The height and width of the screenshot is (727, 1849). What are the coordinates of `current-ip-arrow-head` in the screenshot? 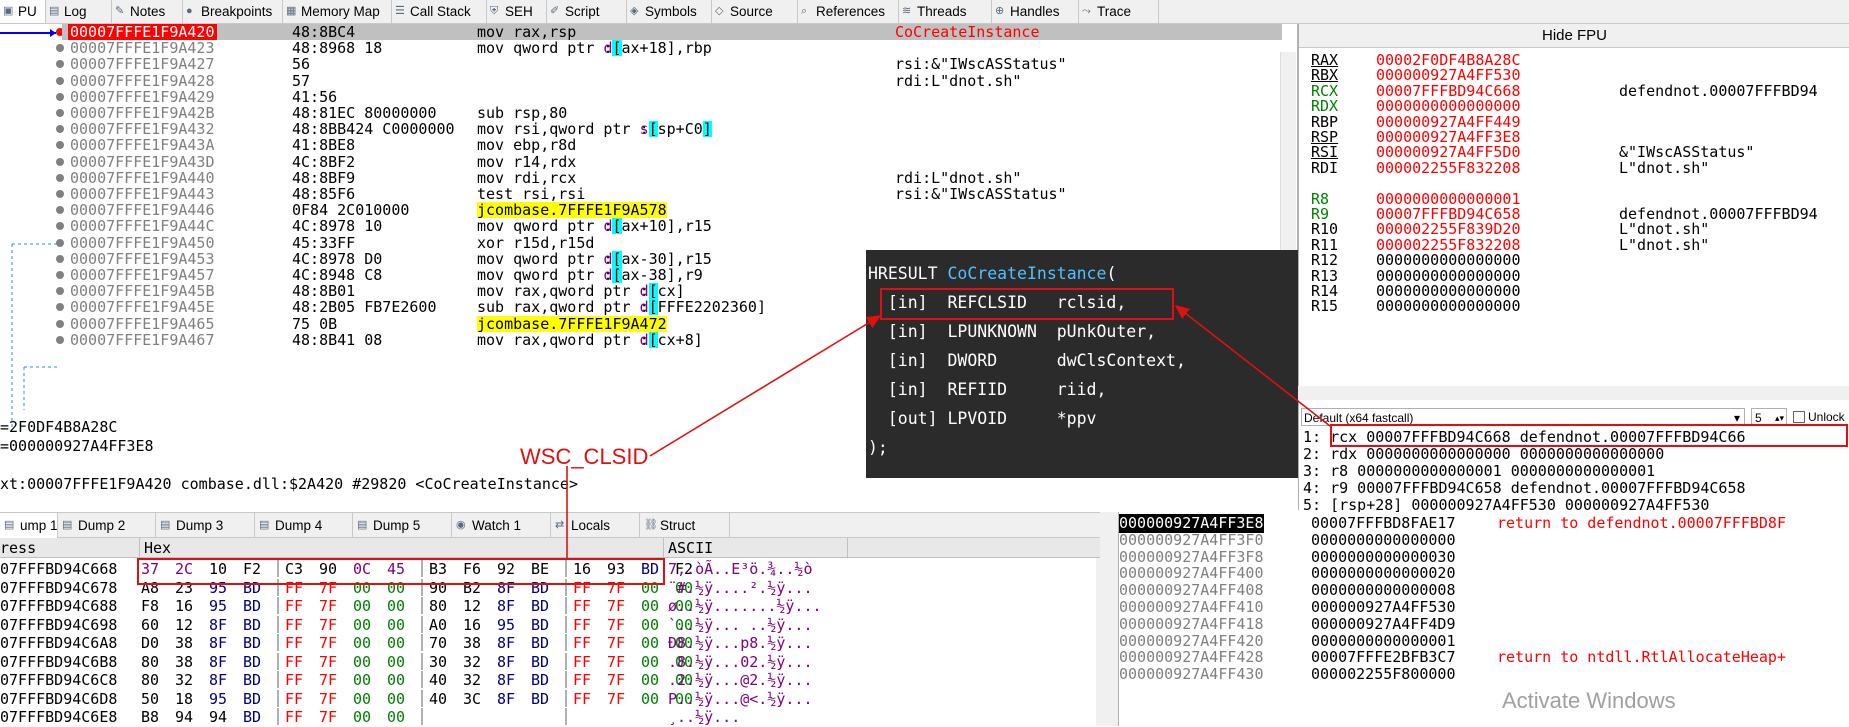 It's located at (53, 33).